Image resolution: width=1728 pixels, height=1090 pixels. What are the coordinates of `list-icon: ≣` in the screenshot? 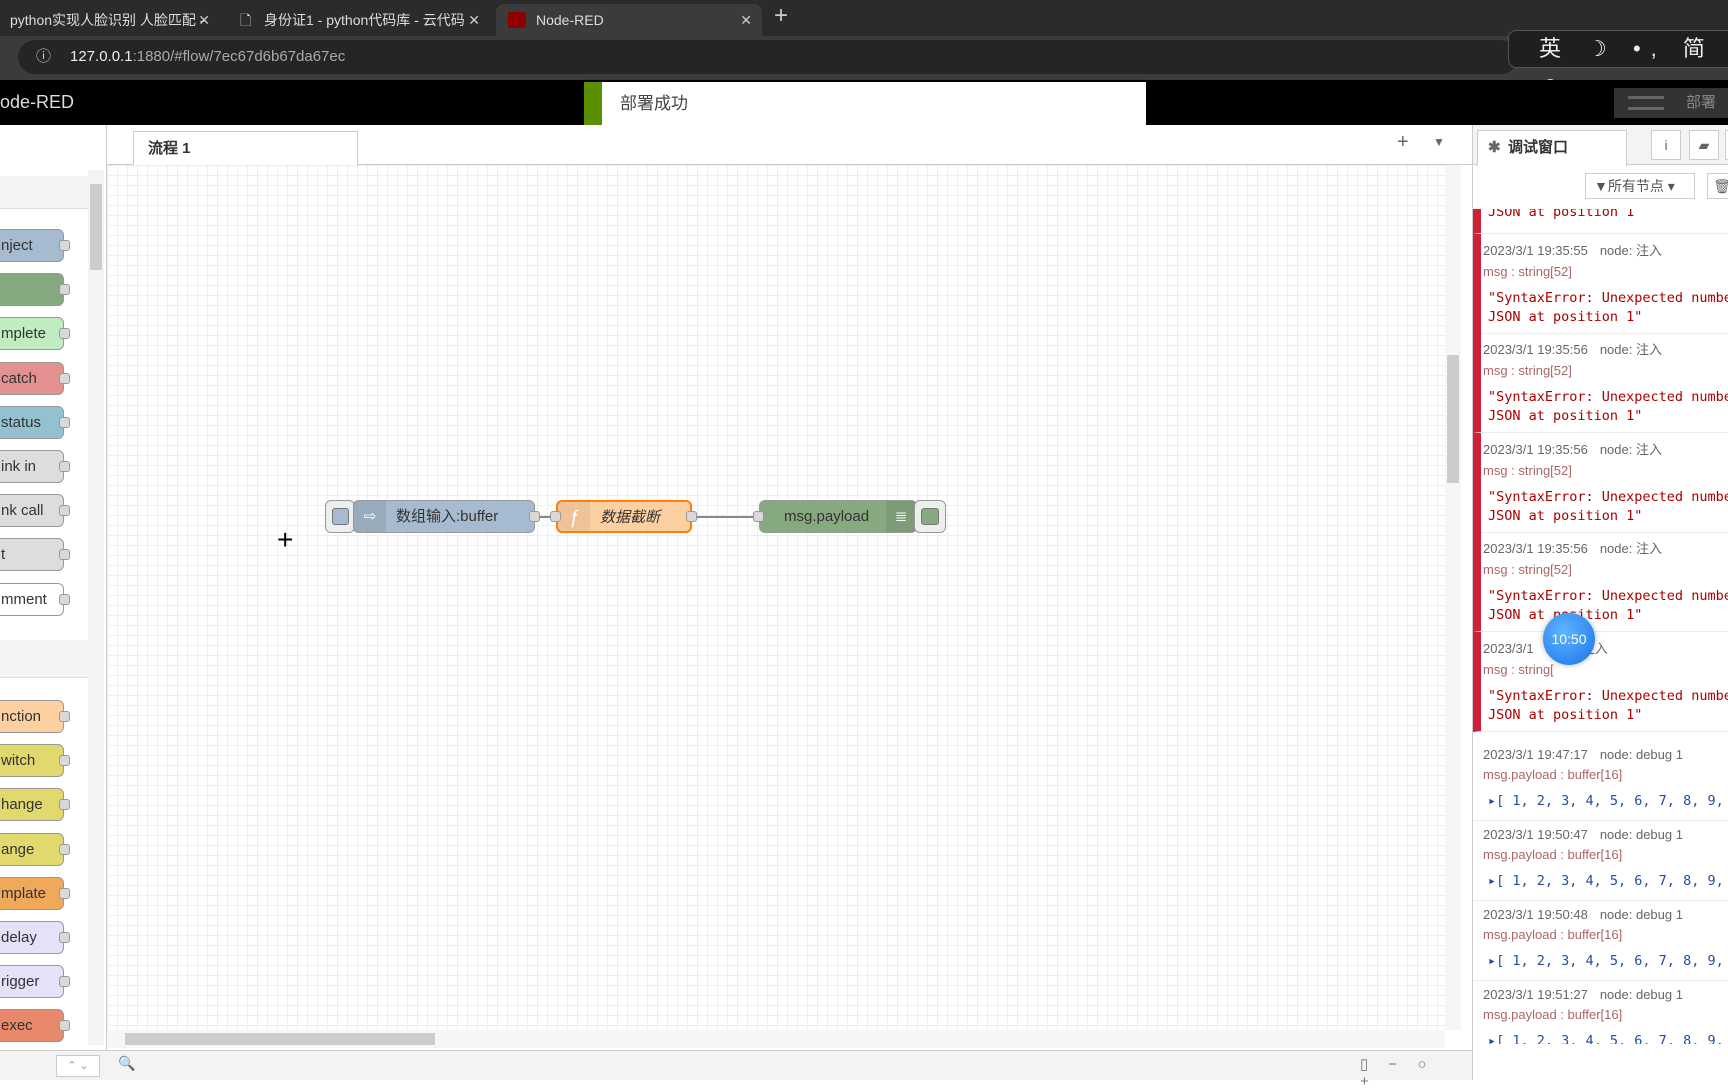 It's located at (901, 516).